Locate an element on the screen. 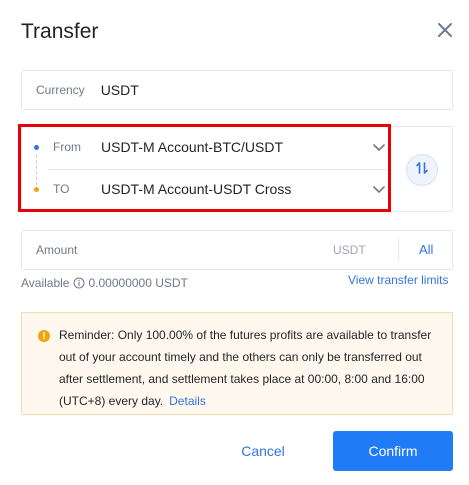 This screenshot has height=485, width=469. available-value: 0.00000000 USDT is located at coordinates (138, 283).